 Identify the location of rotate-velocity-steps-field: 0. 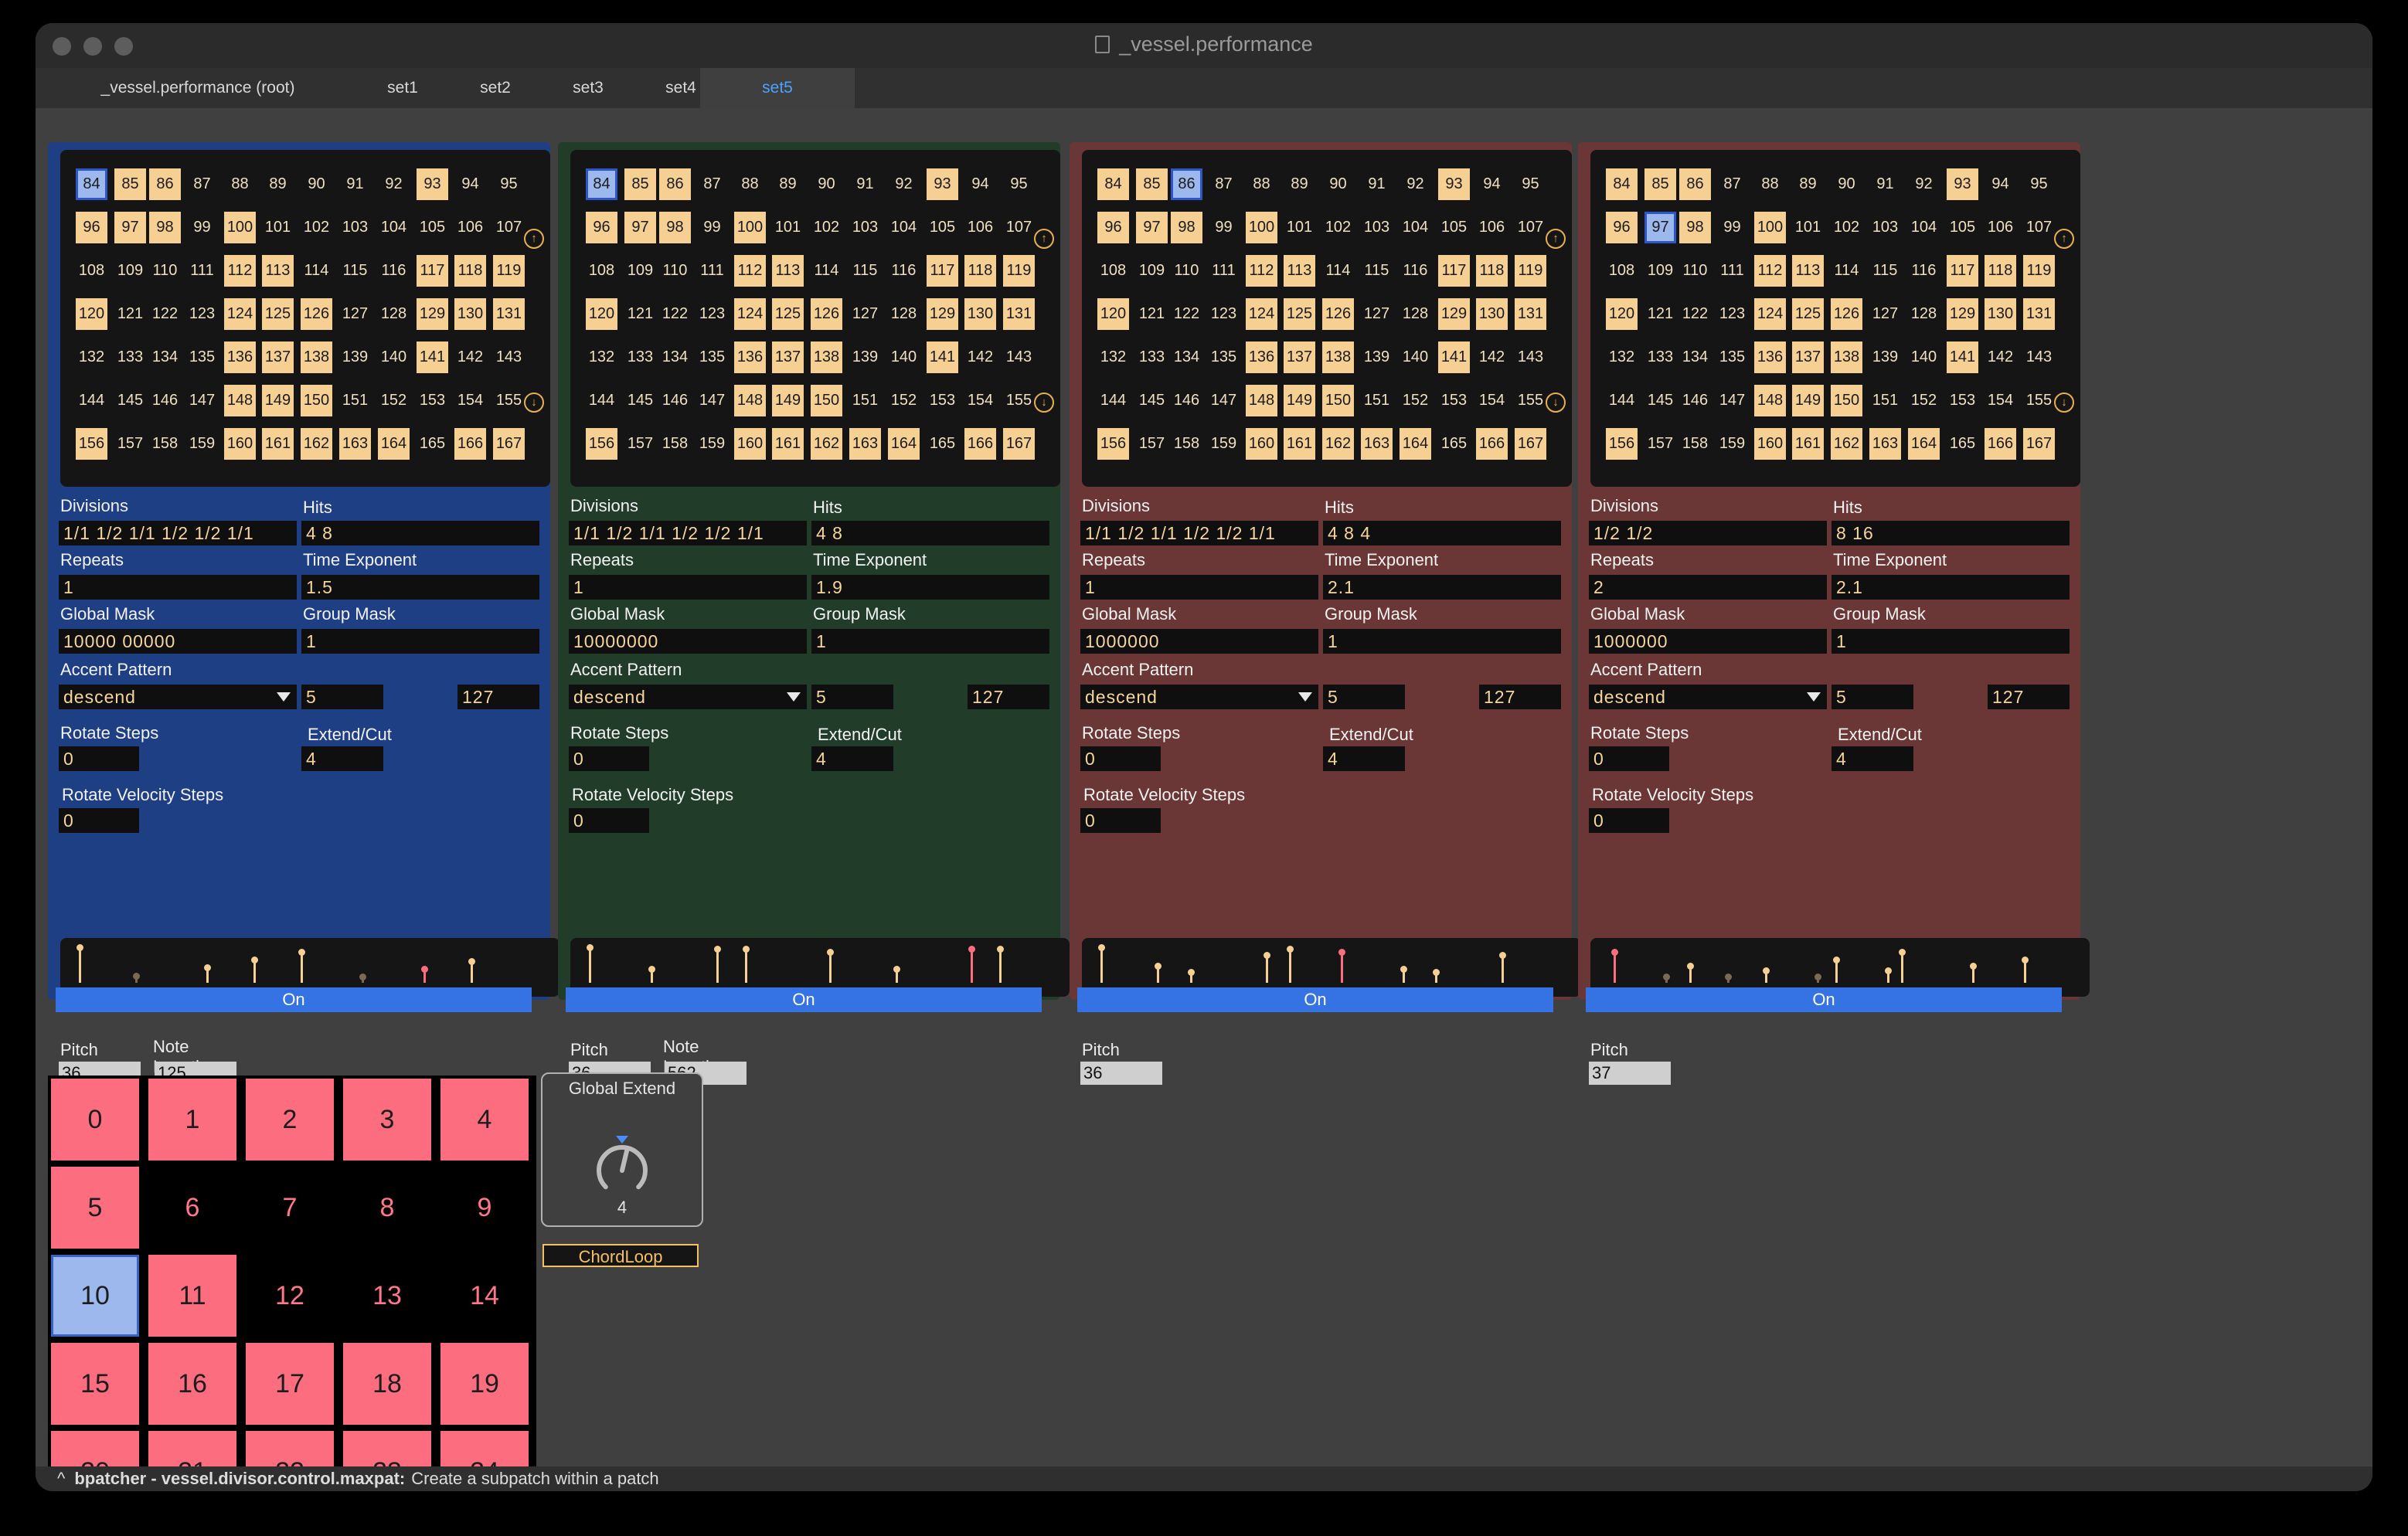
(99, 820).